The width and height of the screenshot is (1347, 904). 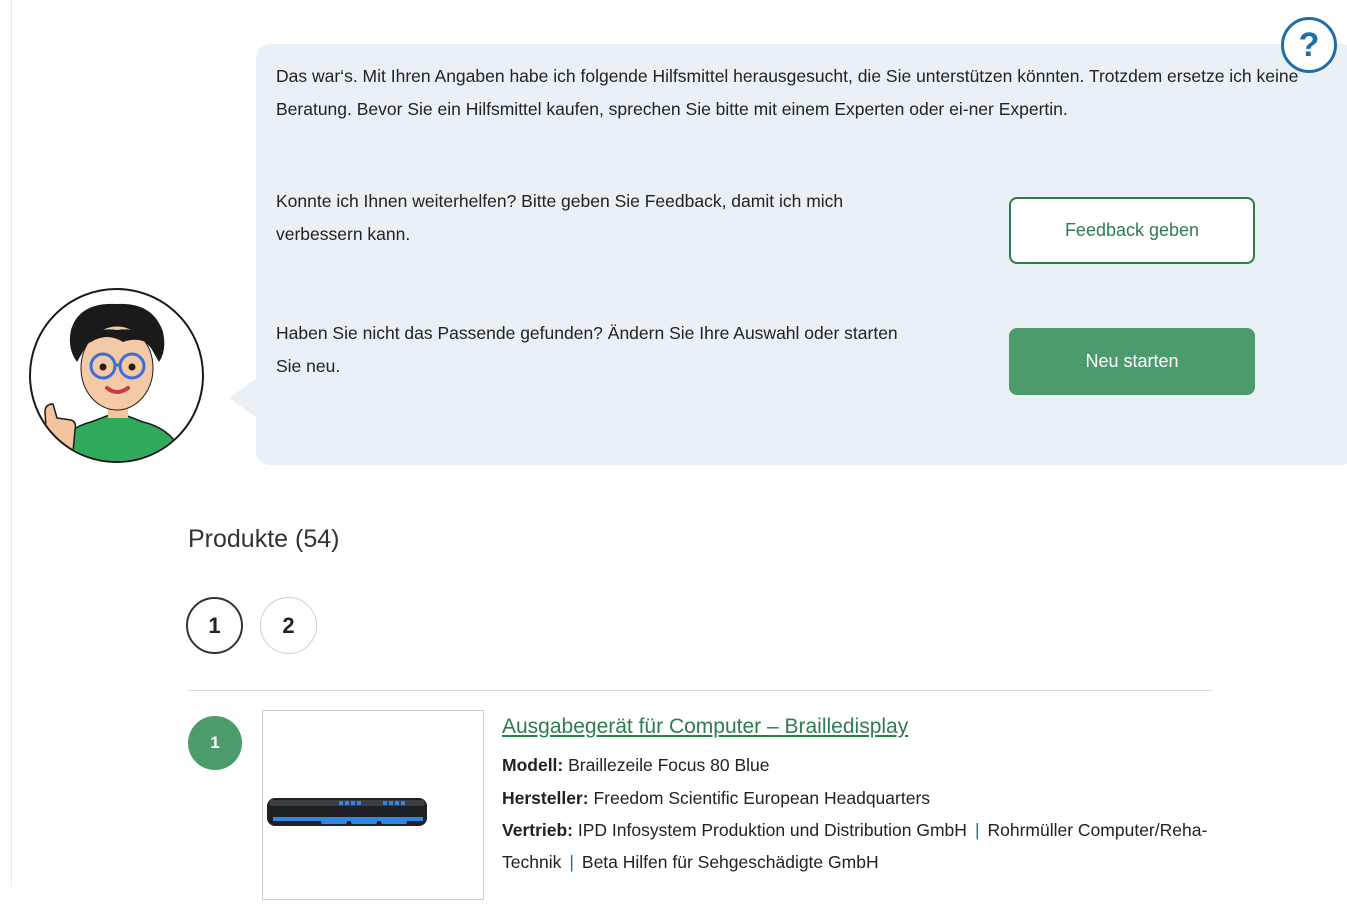 What do you see at coordinates (1132, 361) in the screenshot?
I see `restart-button: Neu starten` at bounding box center [1132, 361].